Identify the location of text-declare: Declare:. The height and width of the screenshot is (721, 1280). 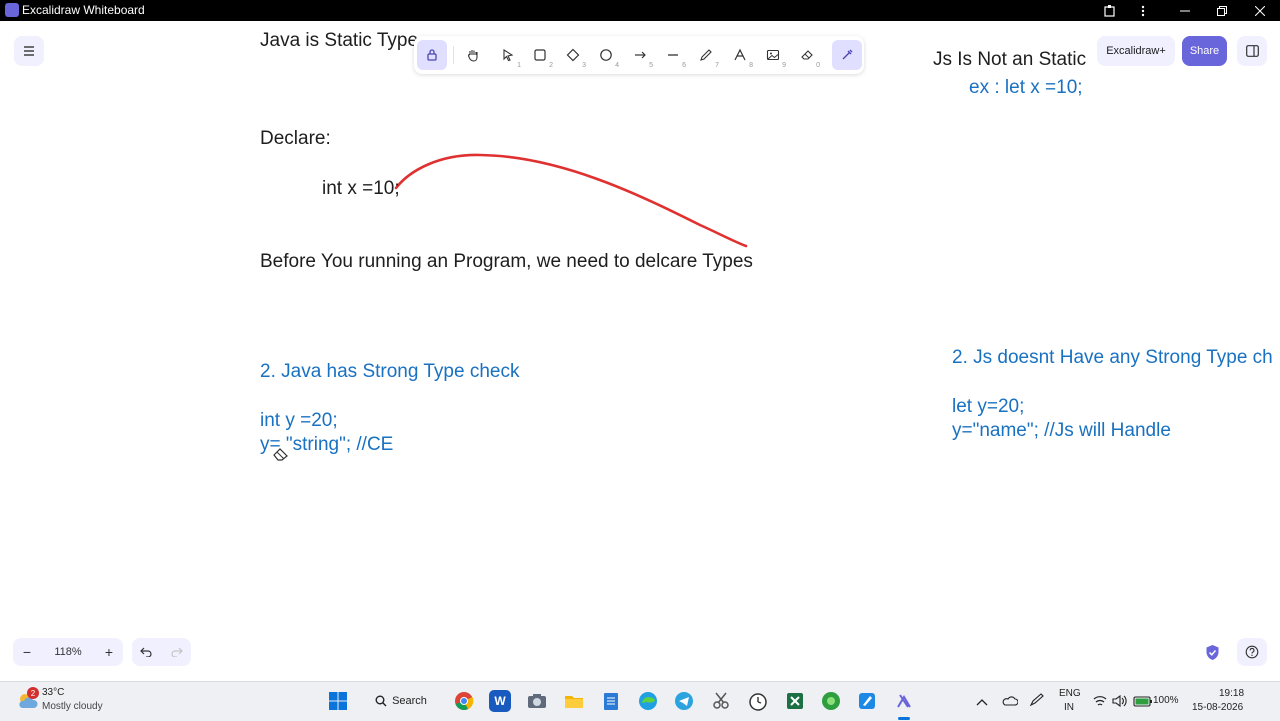
(295, 139).